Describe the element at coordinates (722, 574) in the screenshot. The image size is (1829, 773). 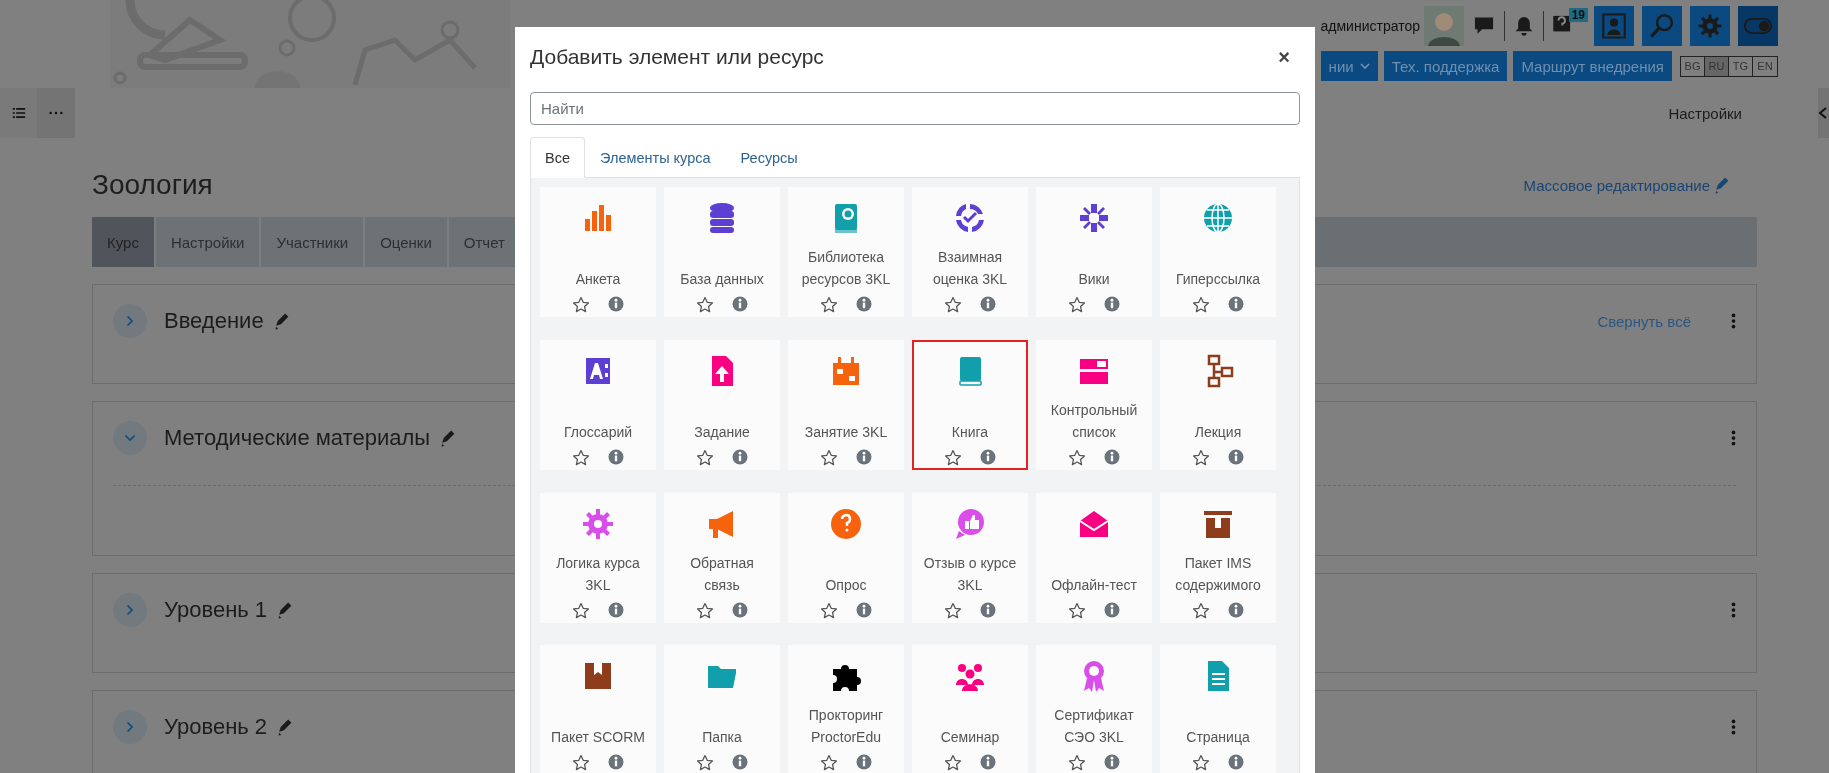
I see `activity-label: Обратная связь` at that location.